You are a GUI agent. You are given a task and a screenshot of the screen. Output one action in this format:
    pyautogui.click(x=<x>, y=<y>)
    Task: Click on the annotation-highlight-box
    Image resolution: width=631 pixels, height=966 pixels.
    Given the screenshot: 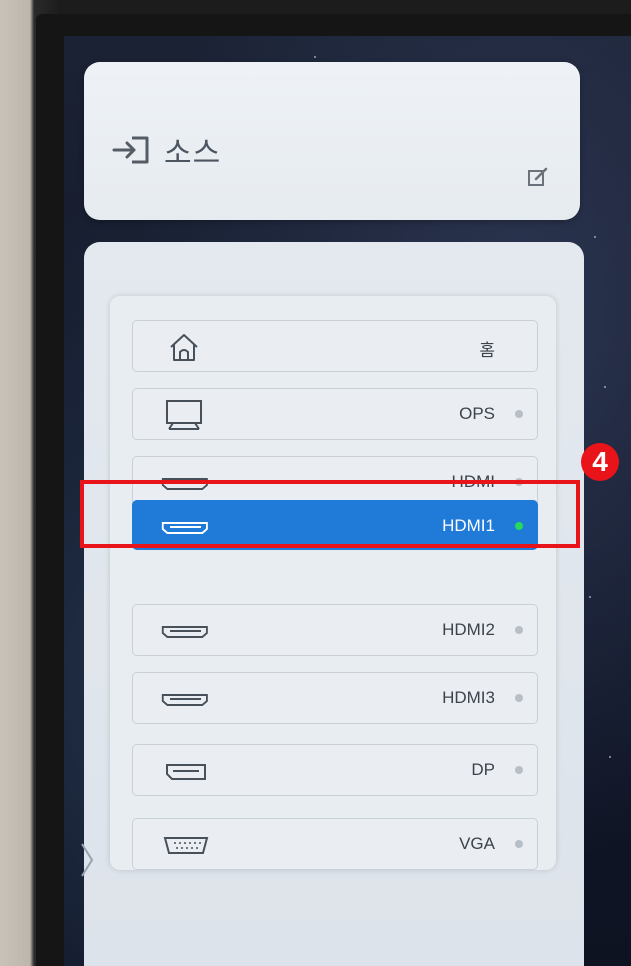 What is the action you would take?
    pyautogui.click(x=330, y=514)
    